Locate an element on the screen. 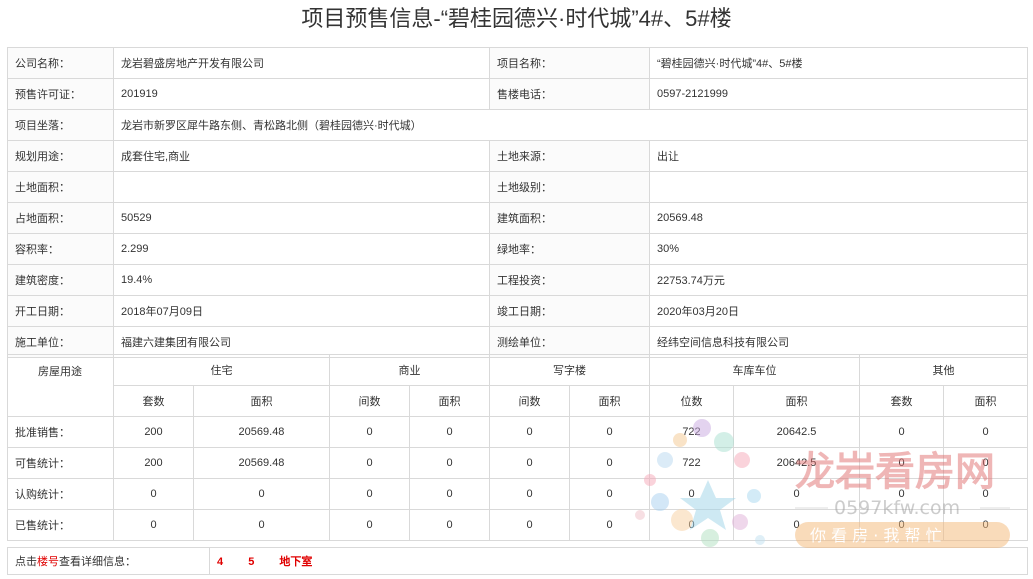 This screenshot has width=1033, height=579. prompt-text-a: 点击 is located at coordinates (26, 562).